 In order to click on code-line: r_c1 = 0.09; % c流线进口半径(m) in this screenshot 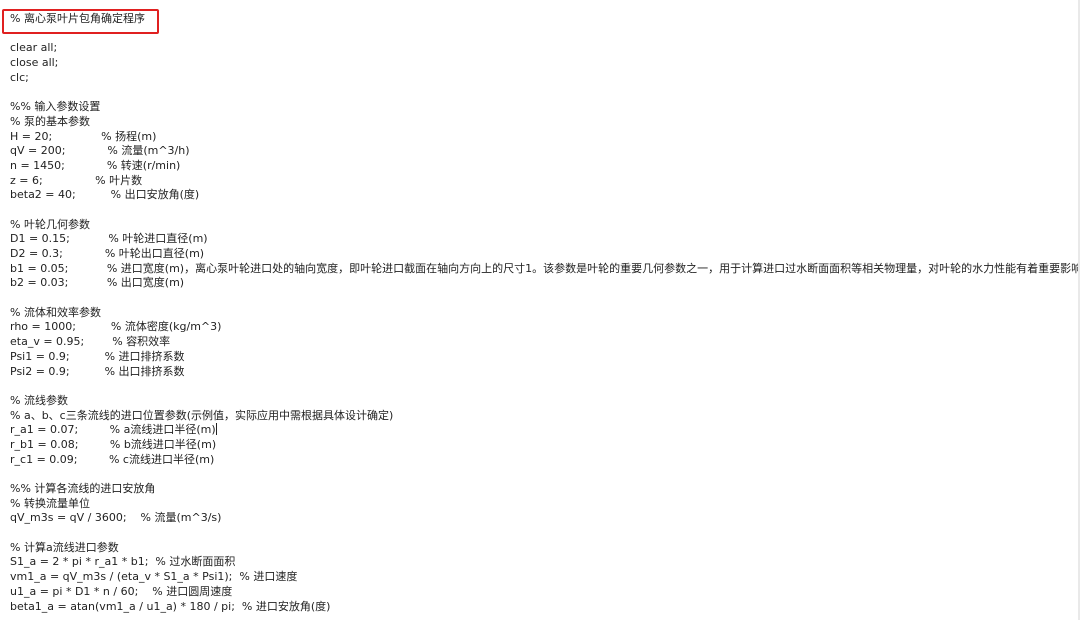, I will do `click(545, 460)`.